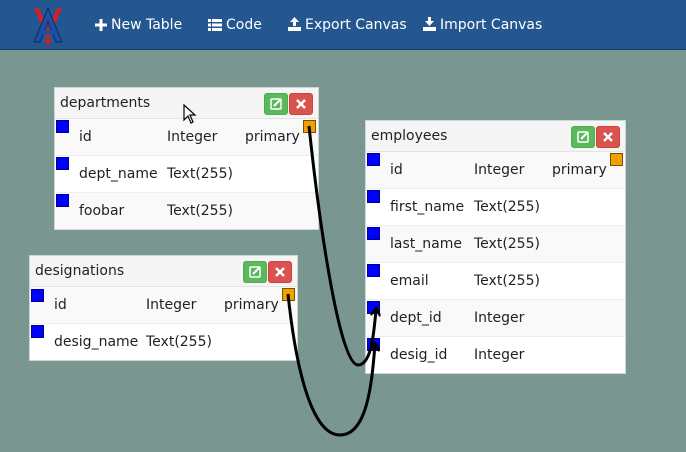  Describe the element at coordinates (341, 246) in the screenshot. I see `relation-line-dept` at that location.